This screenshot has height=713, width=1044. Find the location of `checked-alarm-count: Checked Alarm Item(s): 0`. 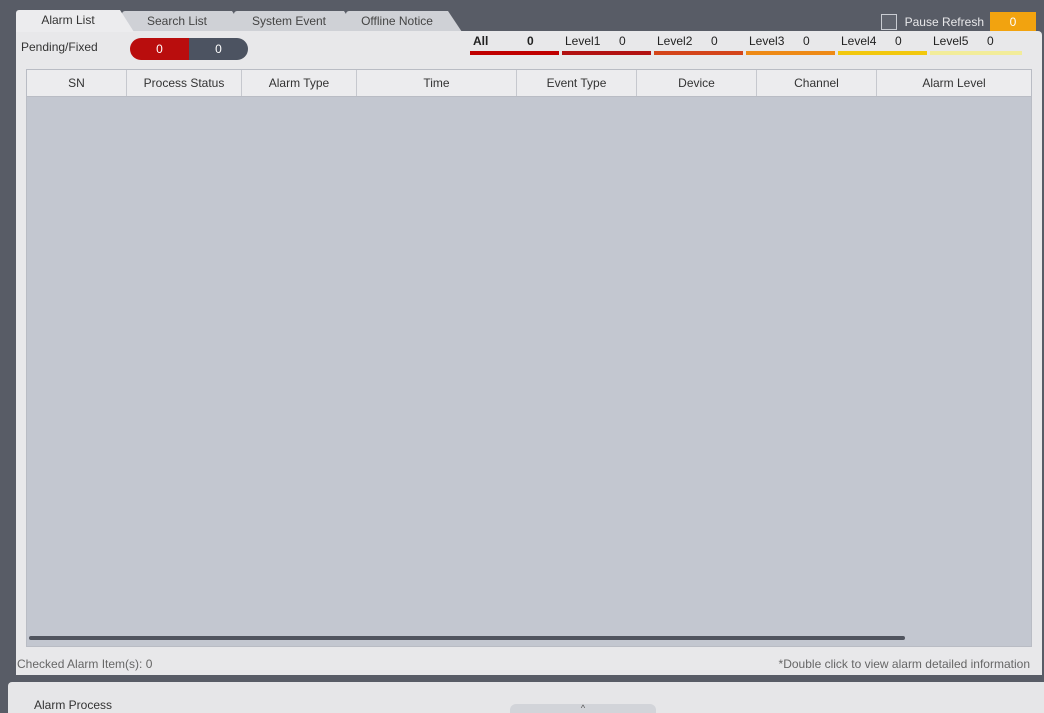

checked-alarm-count: Checked Alarm Item(s): 0 is located at coordinates (85, 664).